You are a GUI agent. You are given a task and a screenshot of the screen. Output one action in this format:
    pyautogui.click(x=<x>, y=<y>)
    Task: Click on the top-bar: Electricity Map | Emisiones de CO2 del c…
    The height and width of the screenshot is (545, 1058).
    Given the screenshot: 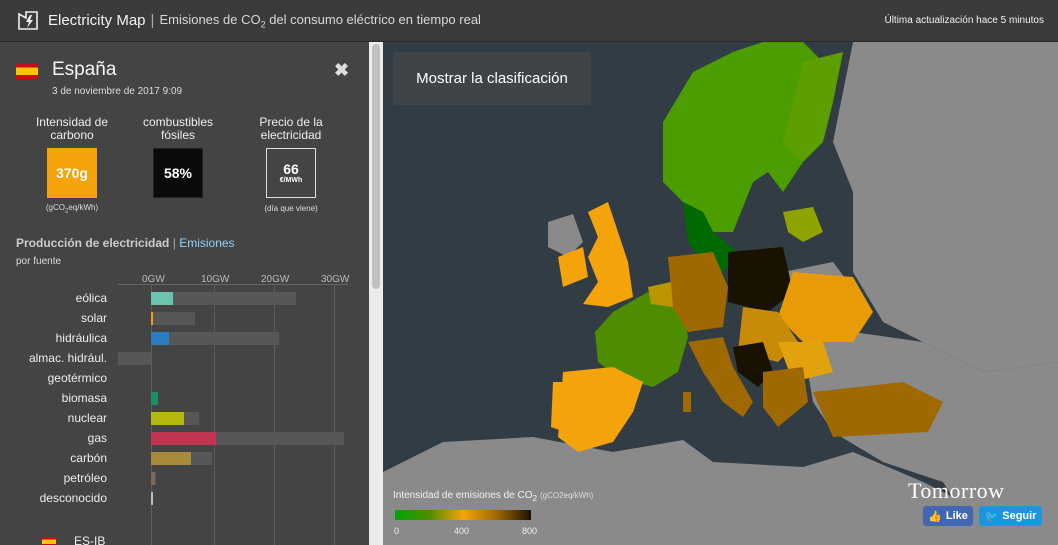 What is the action you would take?
    pyautogui.click(x=529, y=21)
    